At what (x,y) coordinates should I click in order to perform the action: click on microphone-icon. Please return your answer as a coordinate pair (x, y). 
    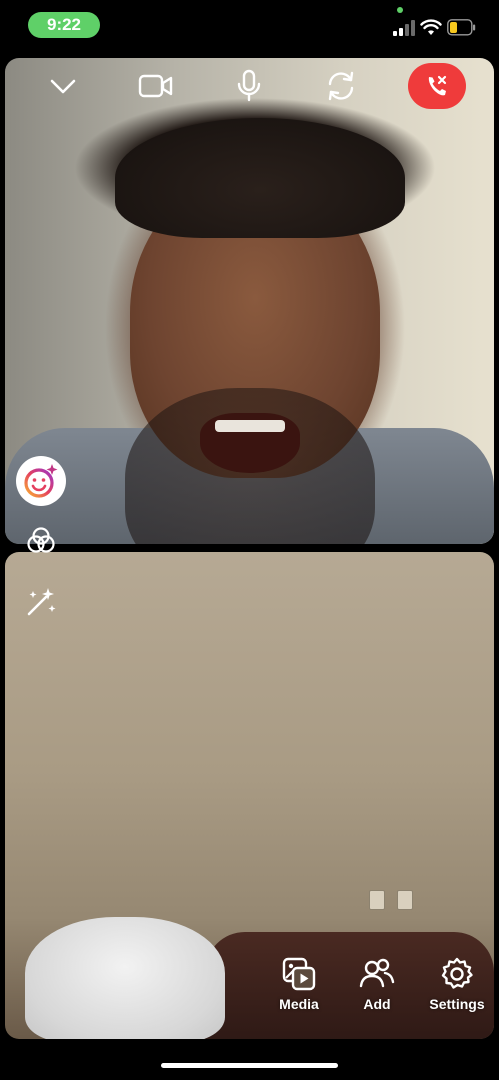
    Looking at the image, I should click on (249, 86).